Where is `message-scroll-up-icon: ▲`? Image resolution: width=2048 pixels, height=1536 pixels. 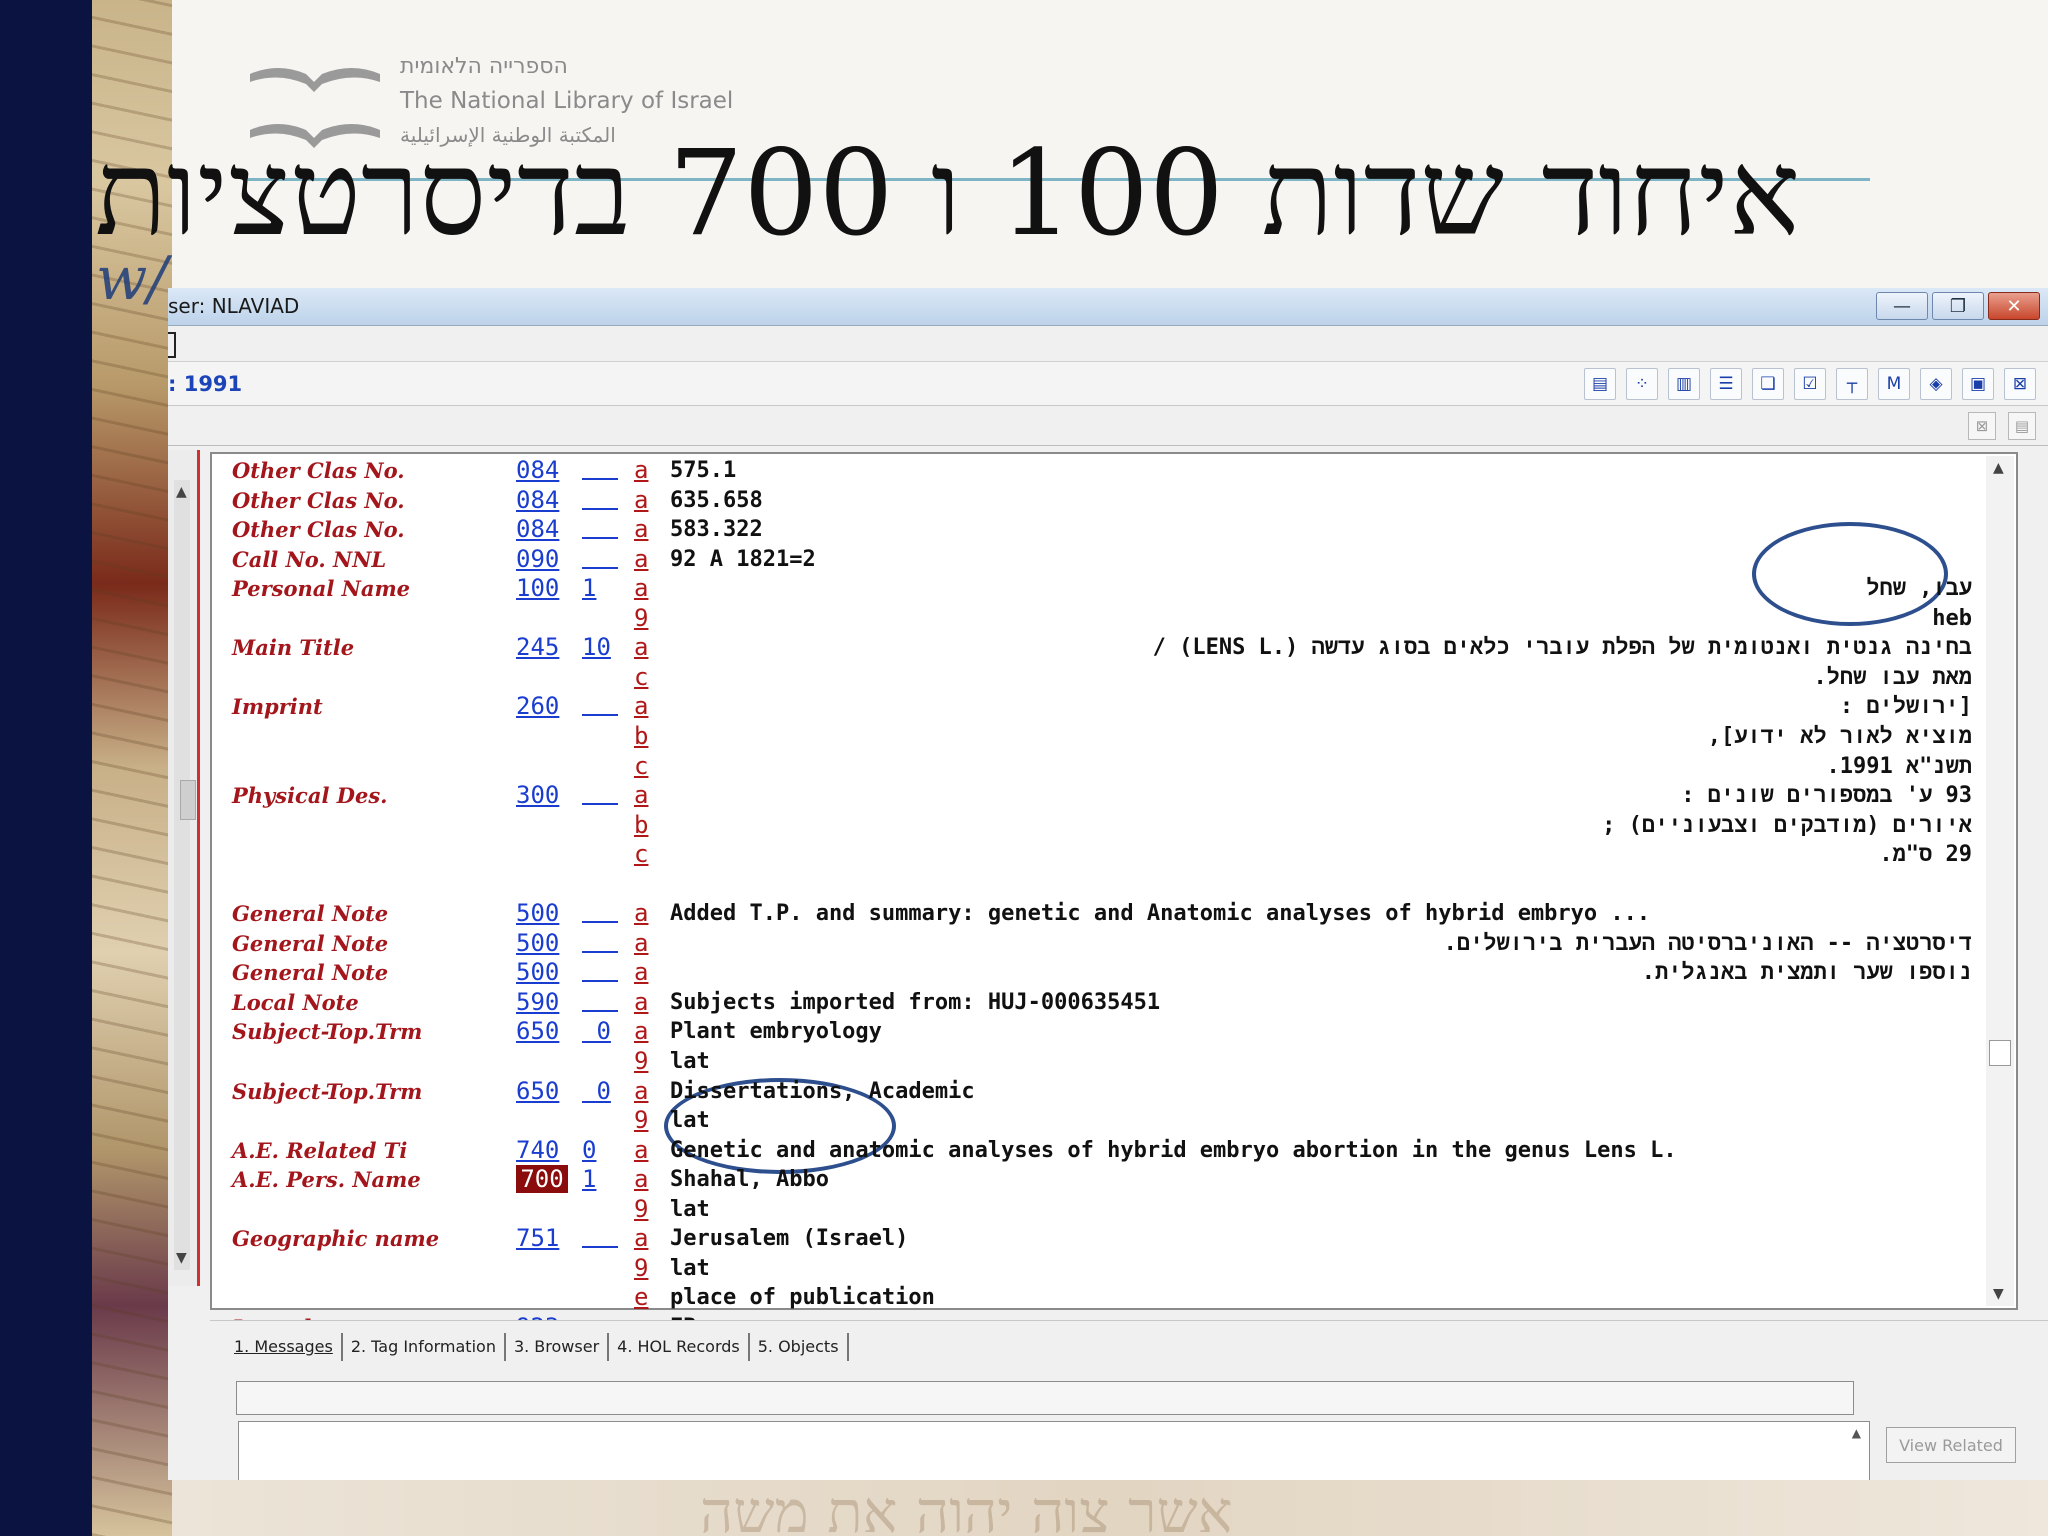 message-scroll-up-icon: ▲ is located at coordinates (1856, 1433).